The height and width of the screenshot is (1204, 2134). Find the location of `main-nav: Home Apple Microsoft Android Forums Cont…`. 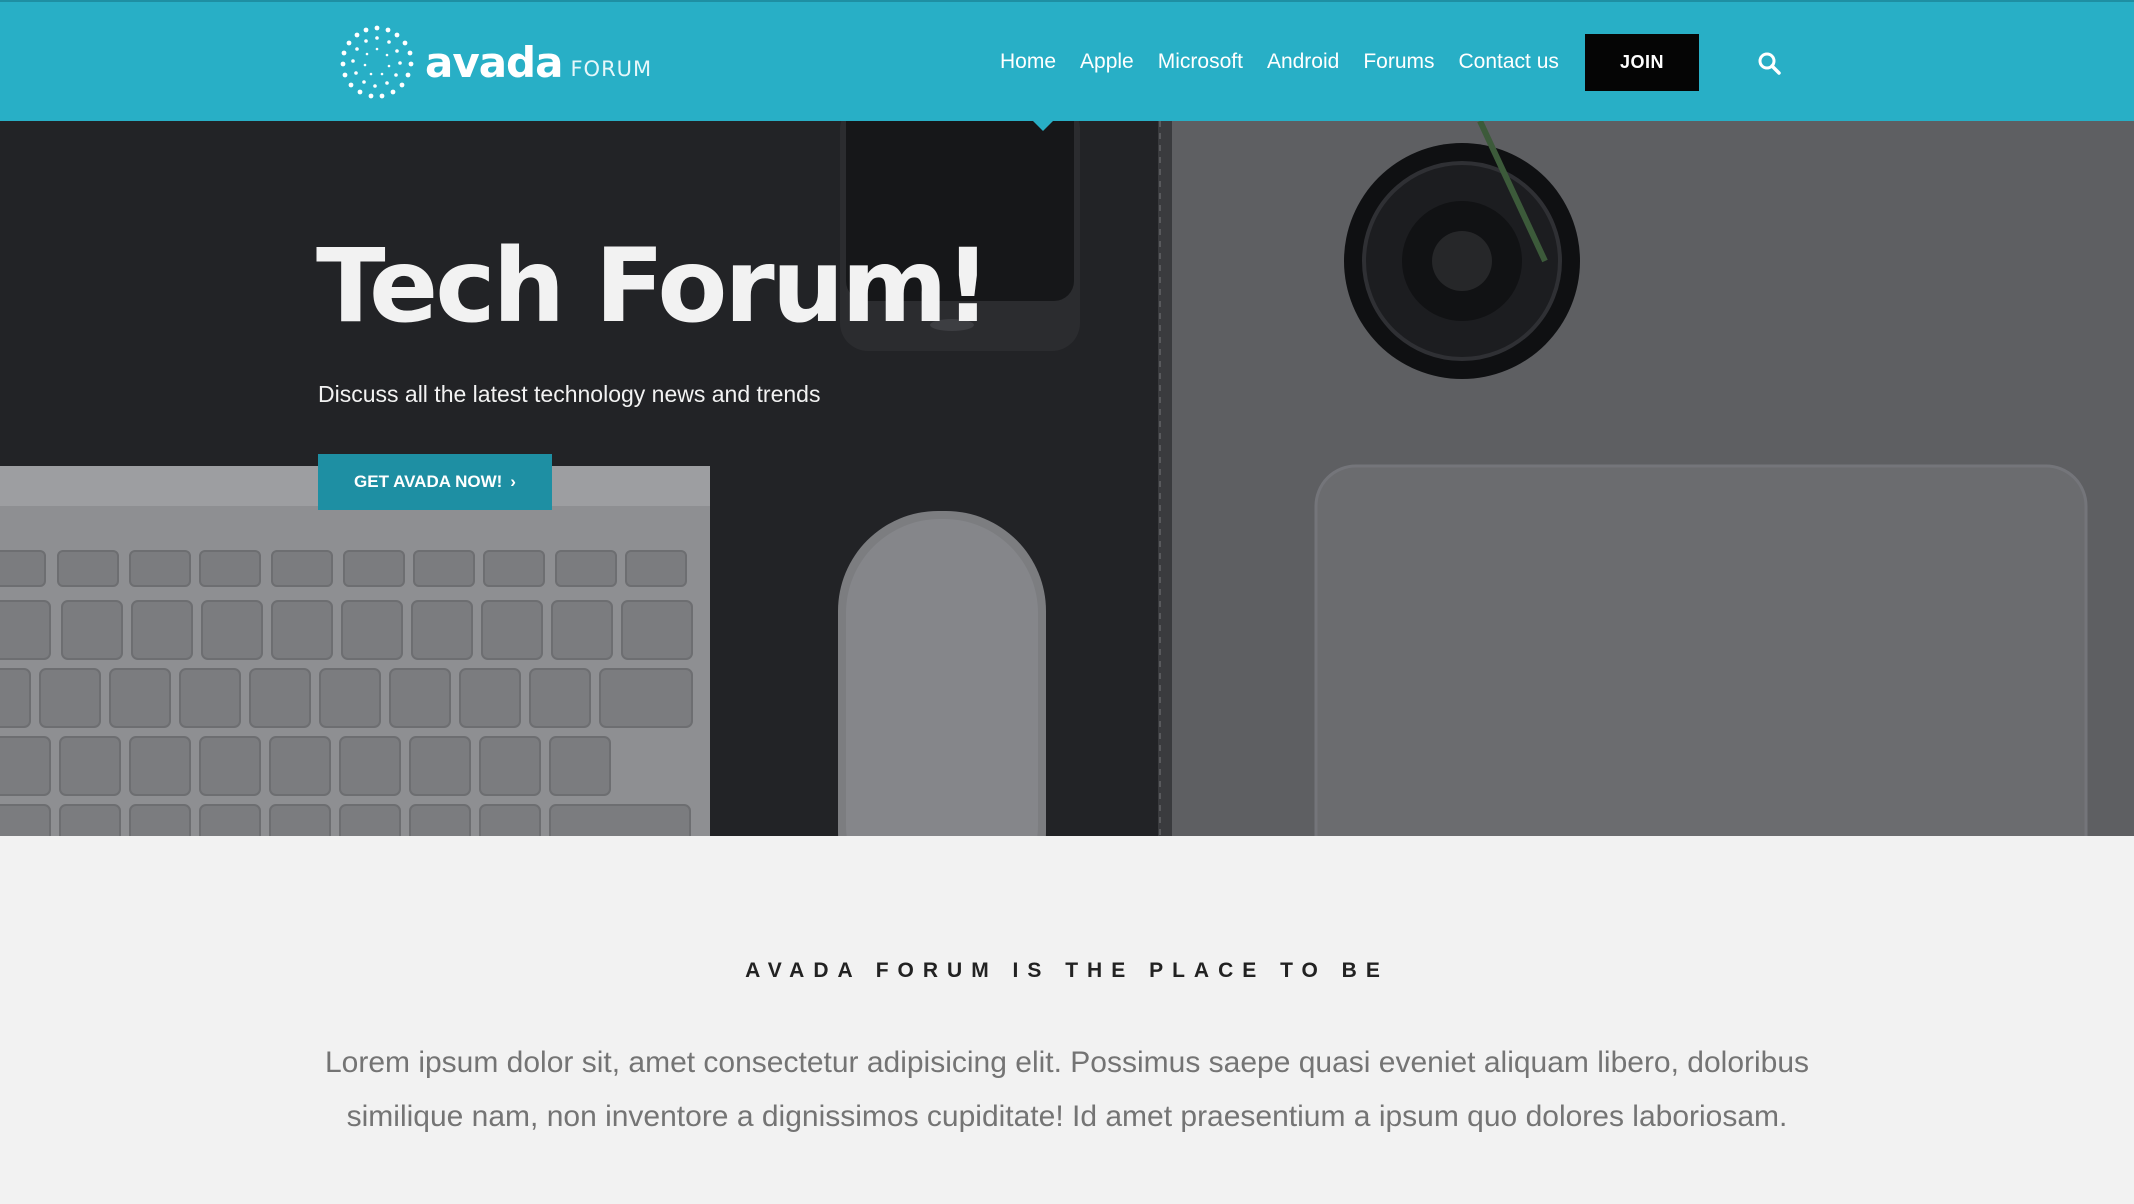

main-nav: Home Apple Microsoft Android Forums Cont… is located at coordinates (1291, 62).